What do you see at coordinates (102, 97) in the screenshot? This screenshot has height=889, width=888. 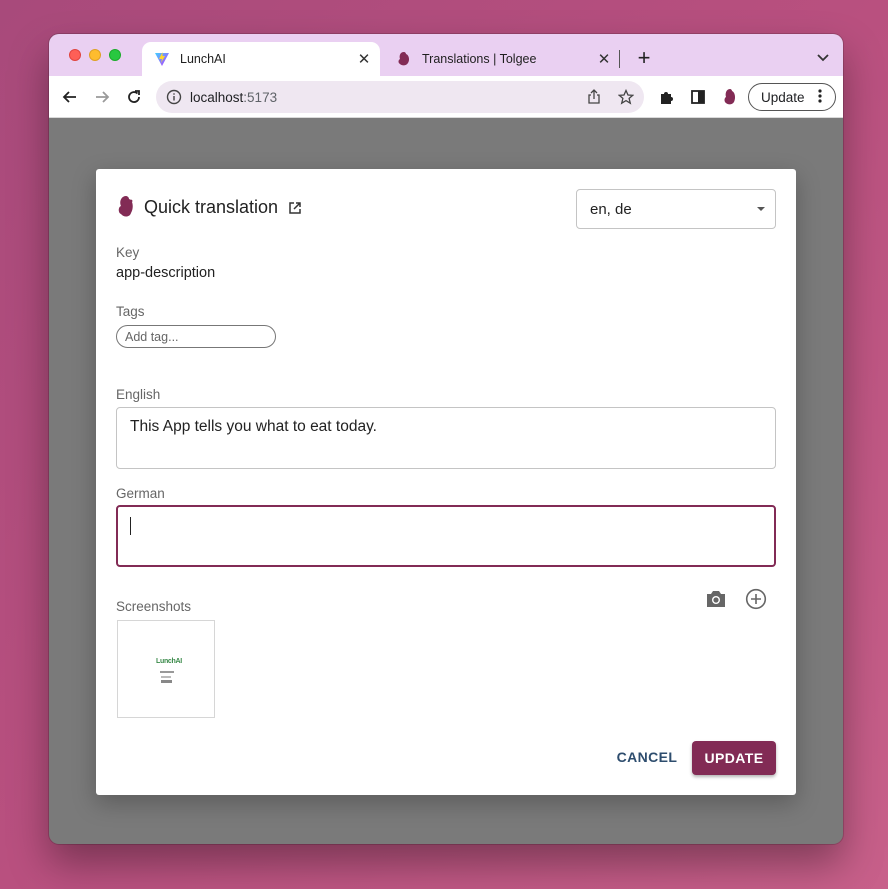 I see `forward-icon` at bounding box center [102, 97].